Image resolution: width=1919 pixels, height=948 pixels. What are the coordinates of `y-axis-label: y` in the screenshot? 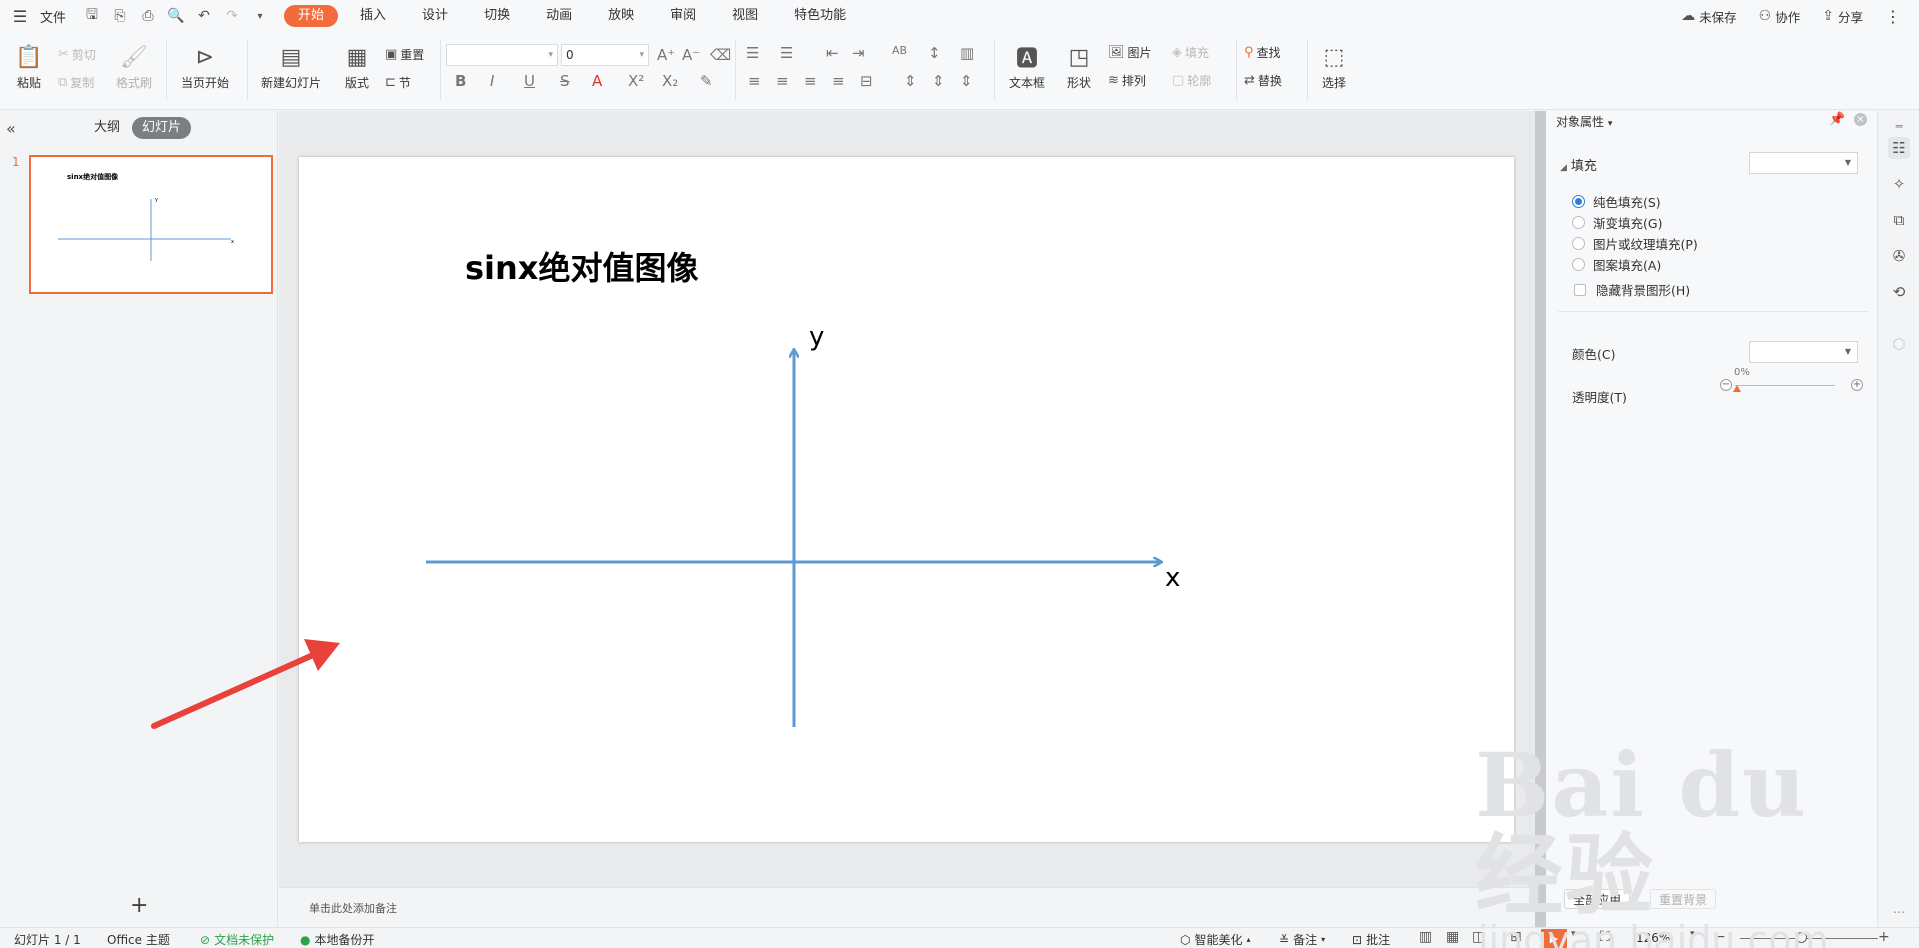 It's located at (816, 337).